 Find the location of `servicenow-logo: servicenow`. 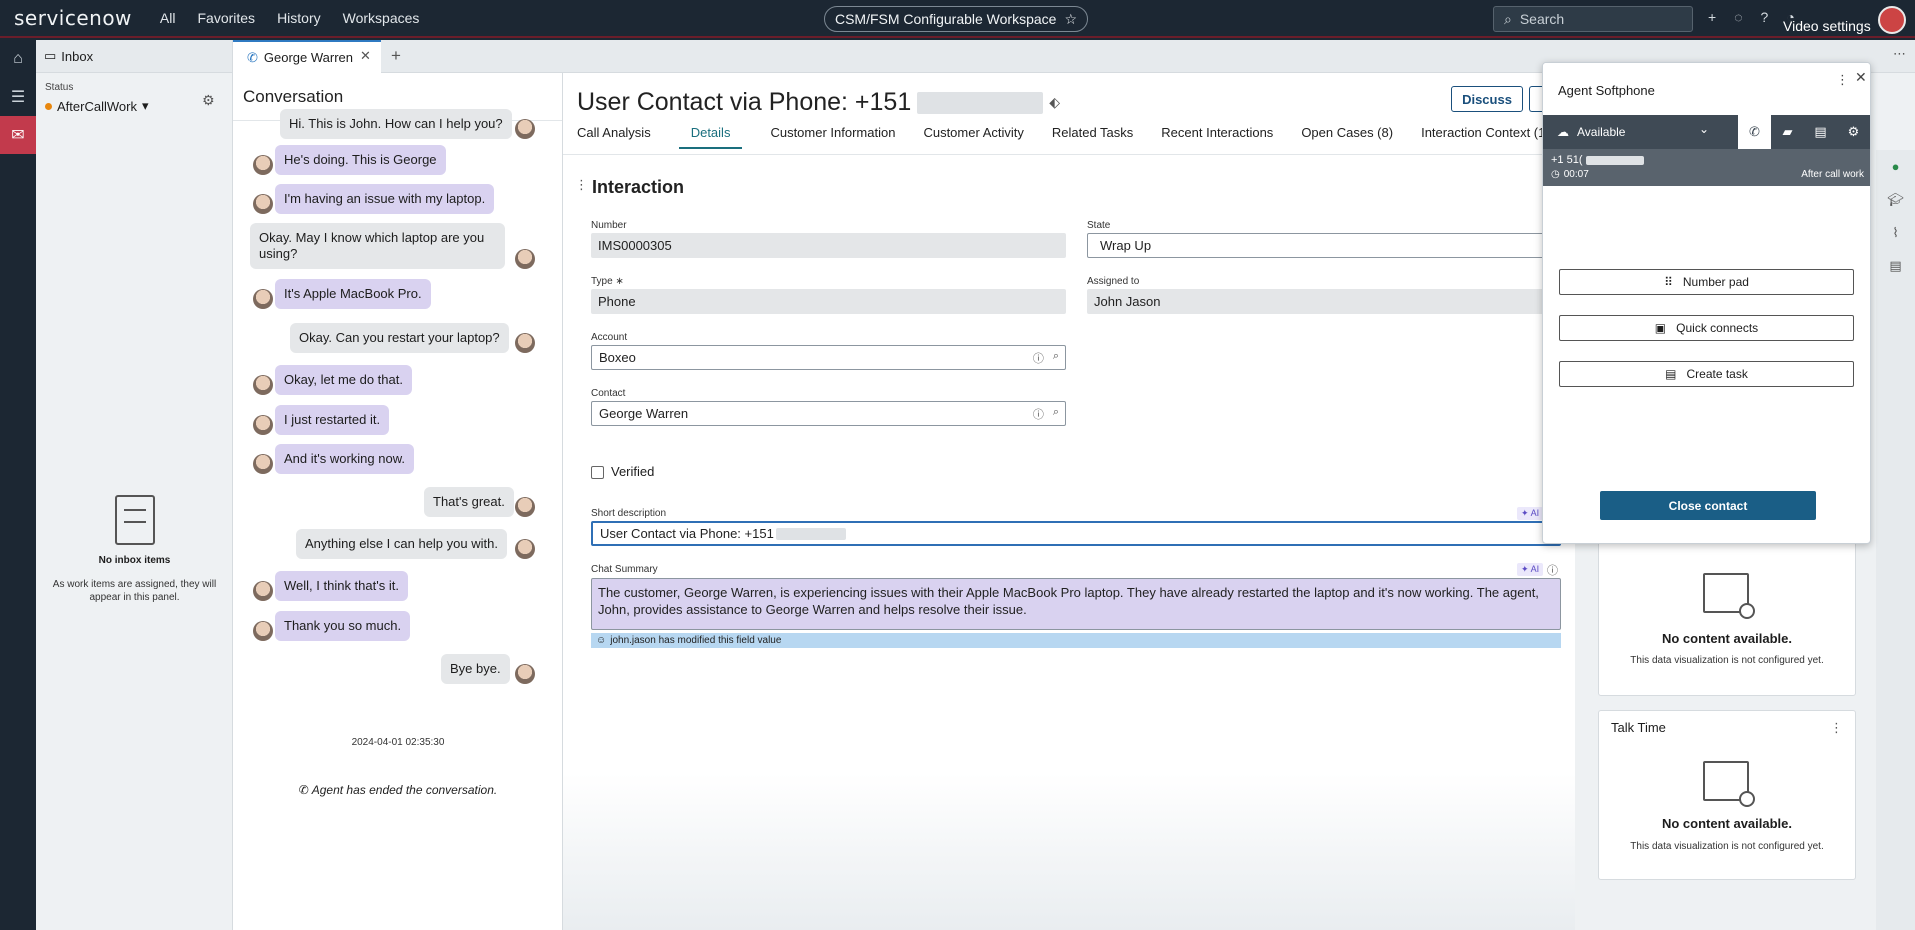

servicenow-logo: servicenow is located at coordinates (73, 18).